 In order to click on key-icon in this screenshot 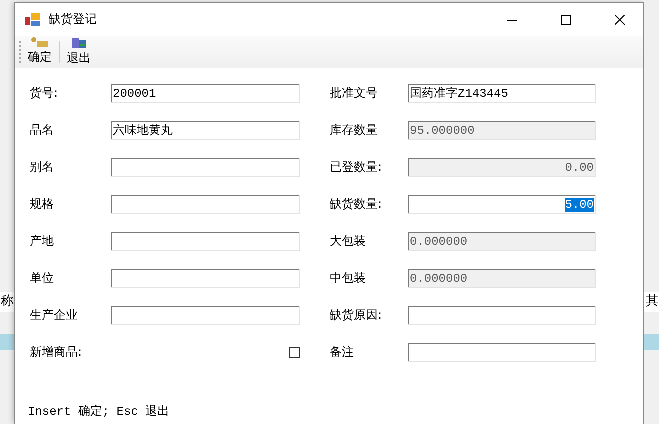, I will do `click(40, 42)`.